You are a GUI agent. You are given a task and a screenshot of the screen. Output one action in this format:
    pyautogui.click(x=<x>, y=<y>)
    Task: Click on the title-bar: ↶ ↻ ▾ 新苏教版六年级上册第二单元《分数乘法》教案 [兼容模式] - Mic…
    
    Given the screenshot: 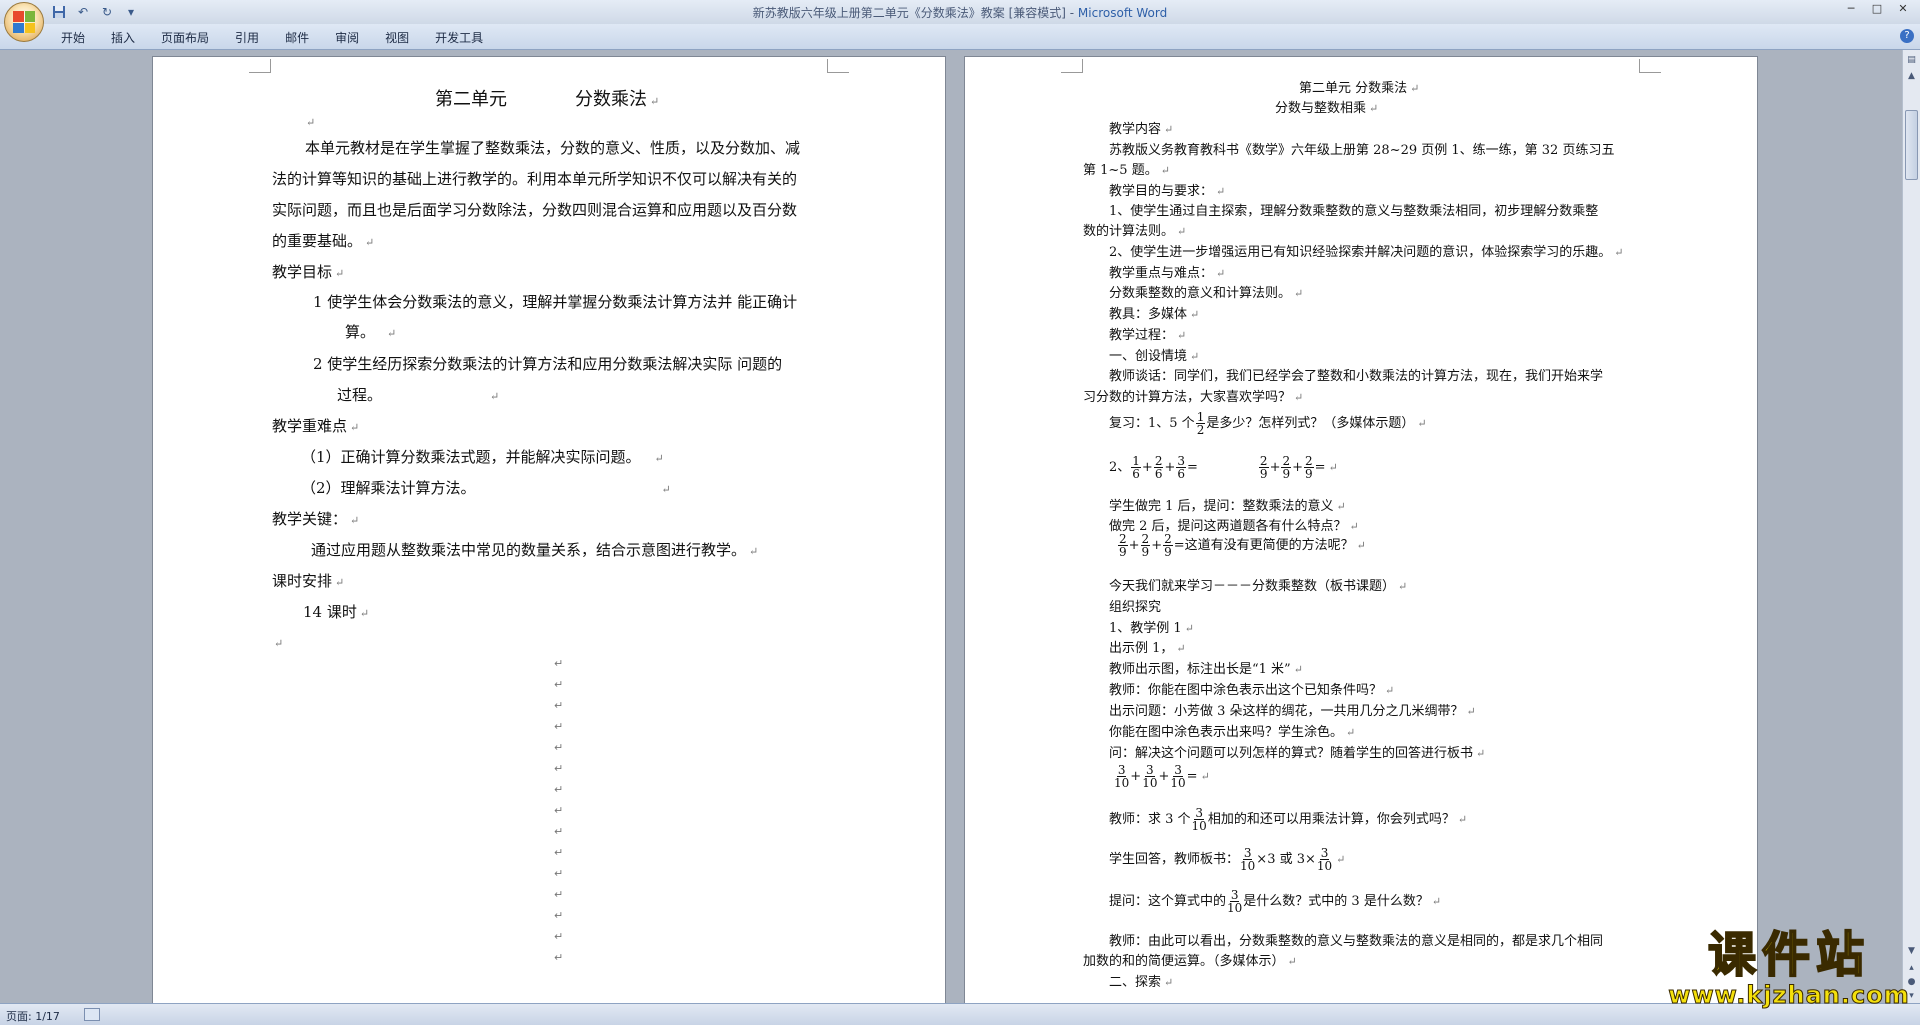 What is the action you would take?
    pyautogui.click(x=960, y=21)
    